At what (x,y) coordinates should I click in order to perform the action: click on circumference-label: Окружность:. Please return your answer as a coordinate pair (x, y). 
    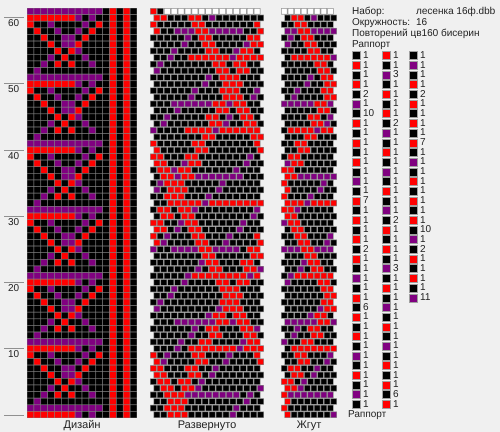
    Looking at the image, I should click on (382, 22).